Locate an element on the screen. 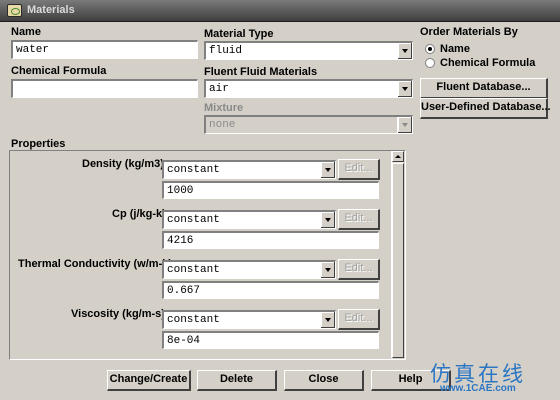 The width and height of the screenshot is (560, 400). density-method-dropdown: constant is located at coordinates (249, 169).